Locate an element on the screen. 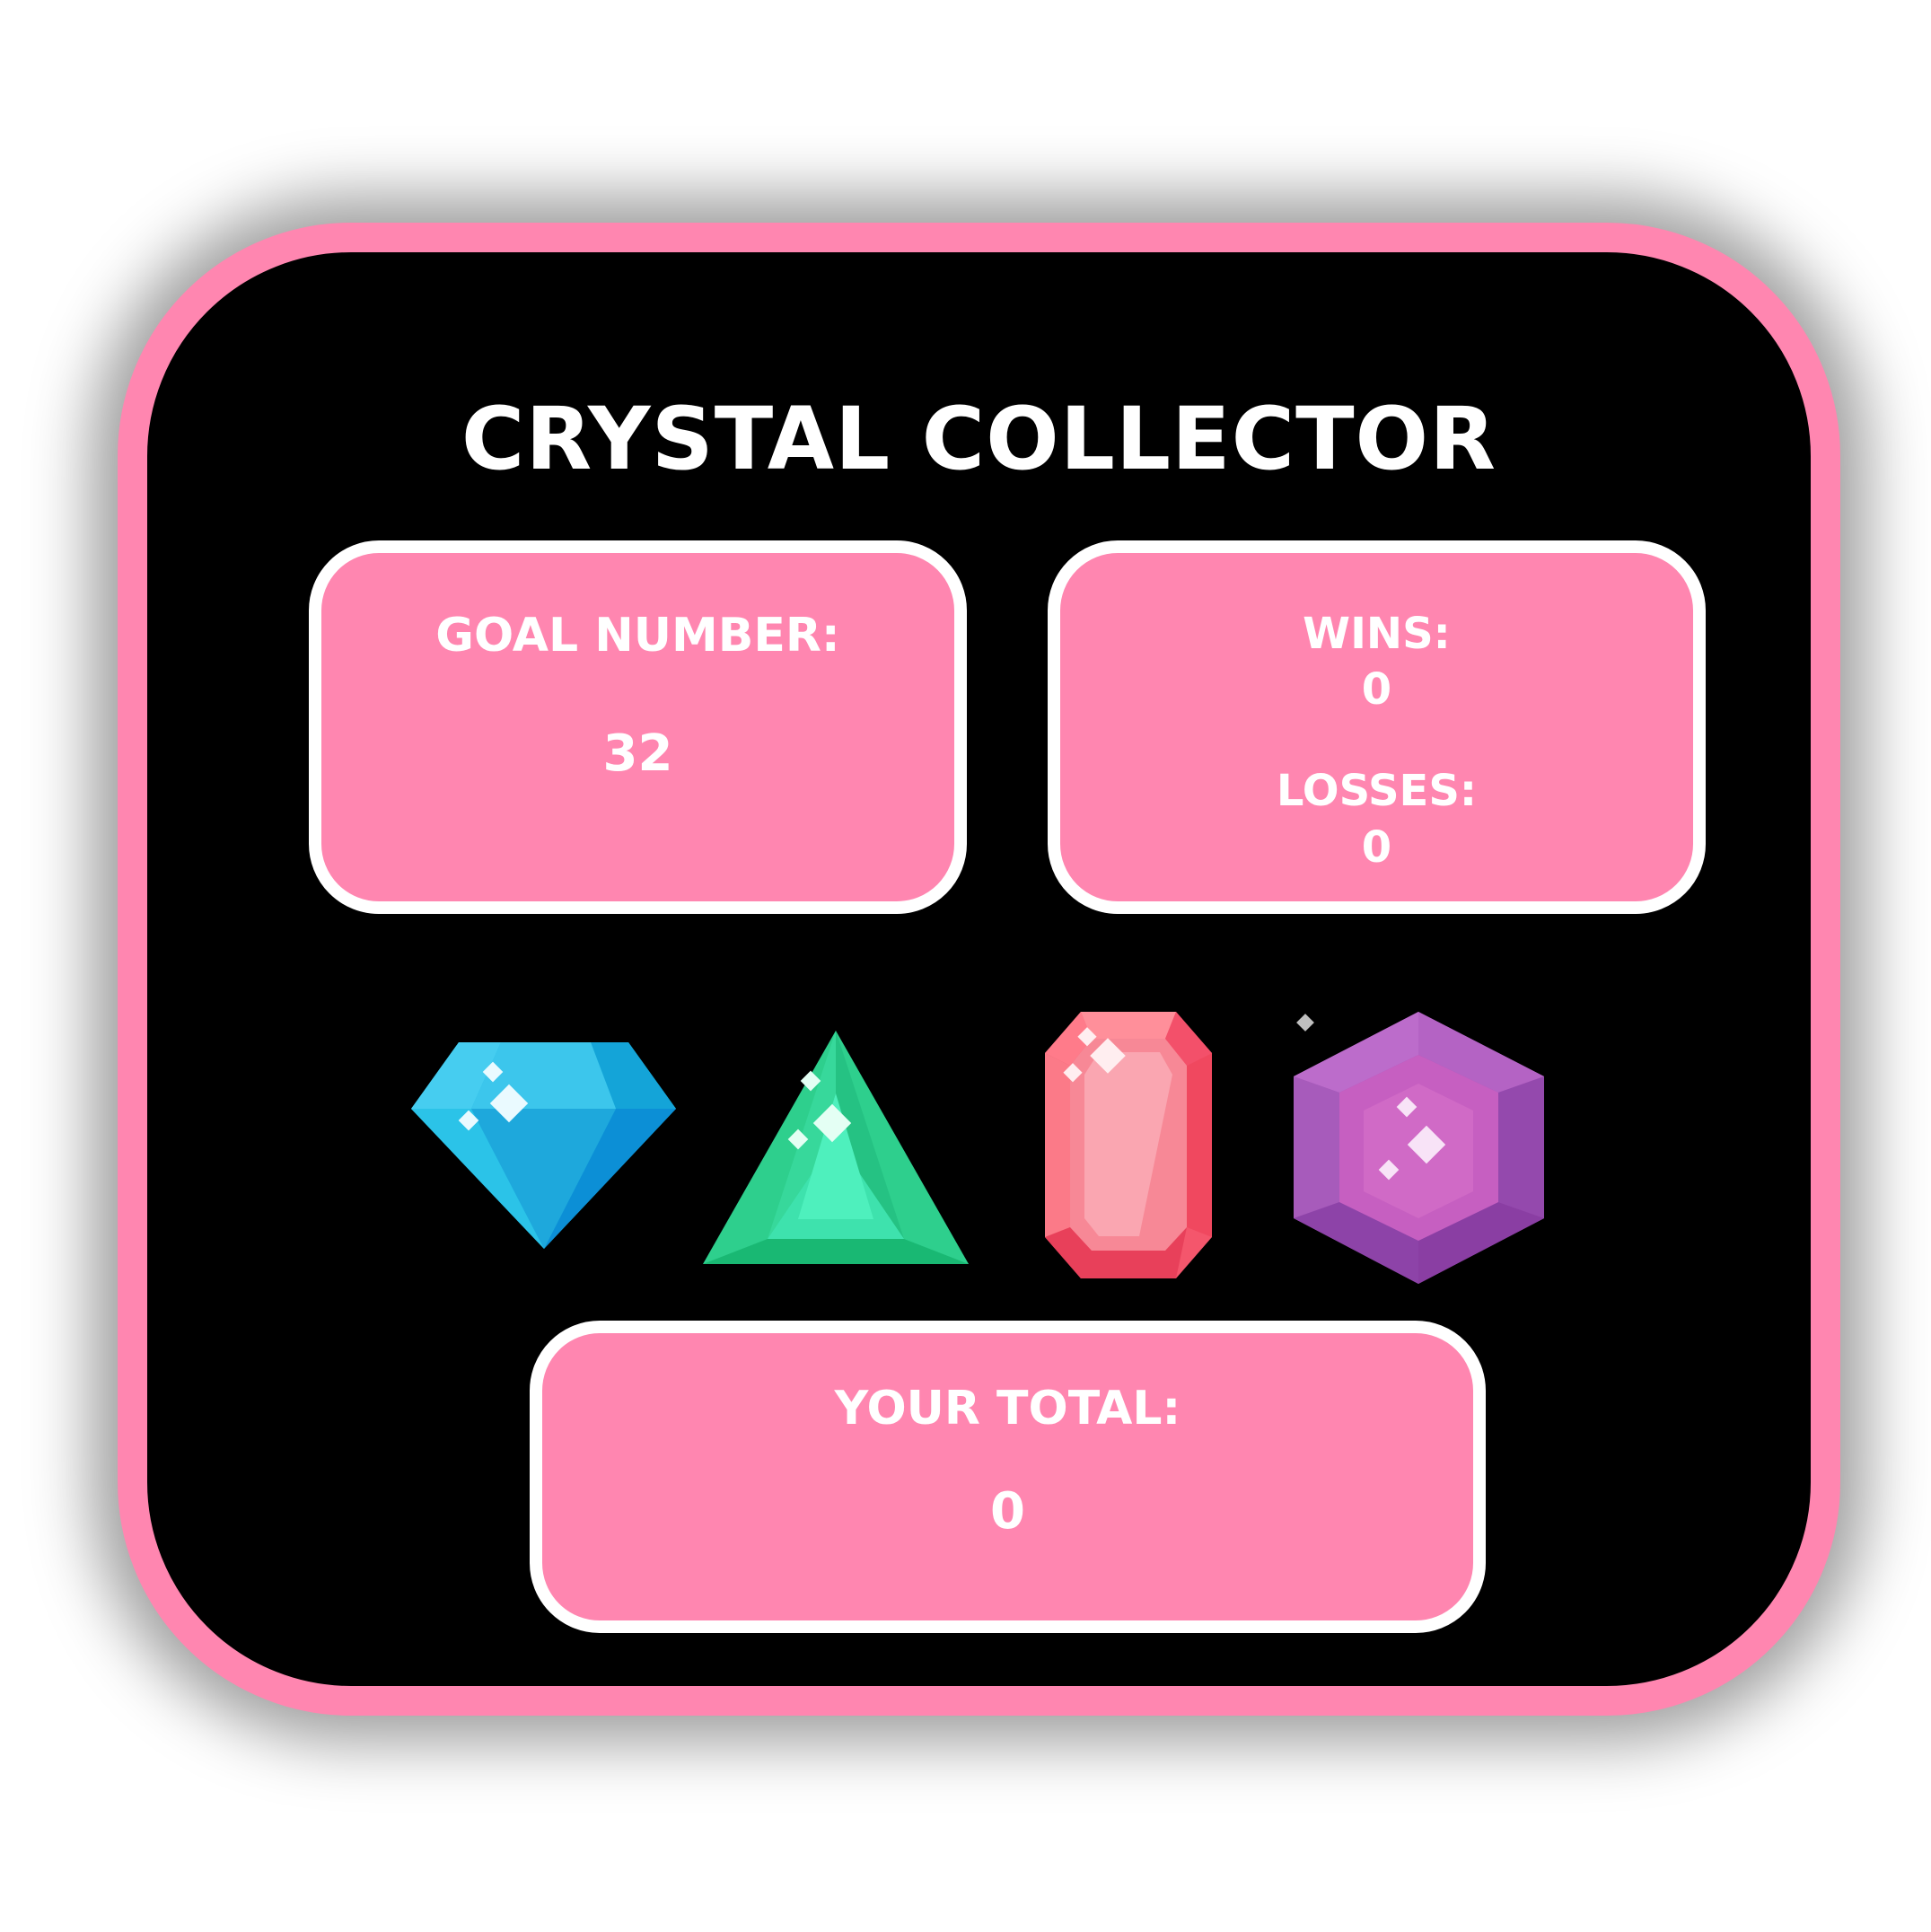 Image resolution: width=1931 pixels, height=1932 pixels. green-triangle-icon is located at coordinates (836, 1147).